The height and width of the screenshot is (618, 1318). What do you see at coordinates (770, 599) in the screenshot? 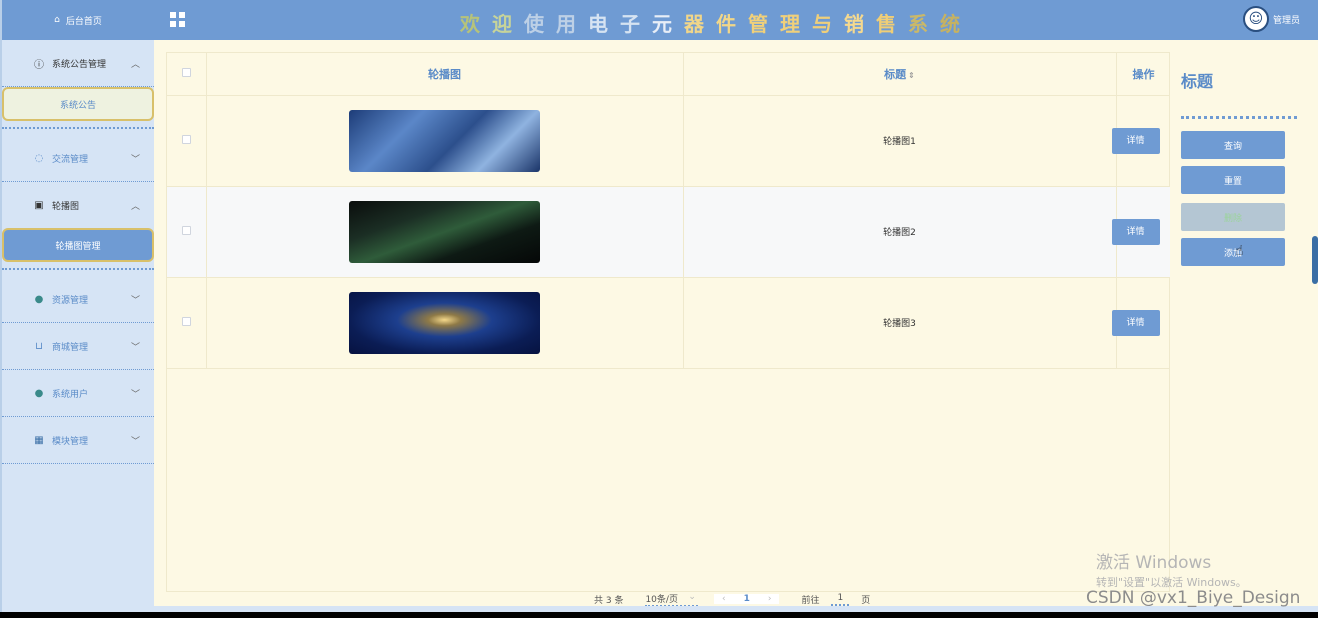
I see `next-page-icon: ›` at bounding box center [770, 599].